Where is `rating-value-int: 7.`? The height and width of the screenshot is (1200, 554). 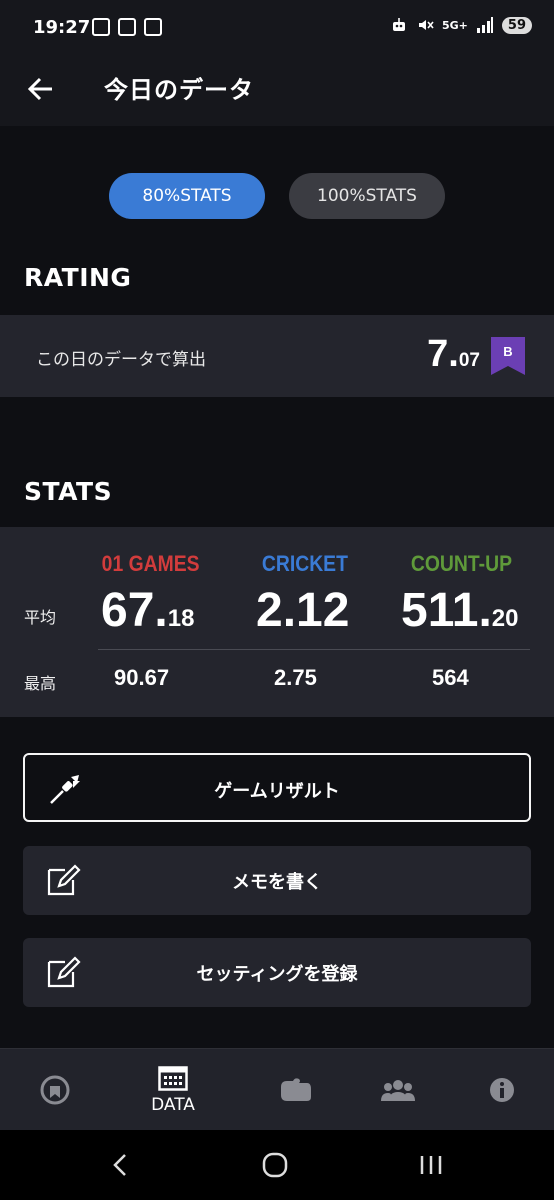 rating-value-int: 7. is located at coordinates (443, 354).